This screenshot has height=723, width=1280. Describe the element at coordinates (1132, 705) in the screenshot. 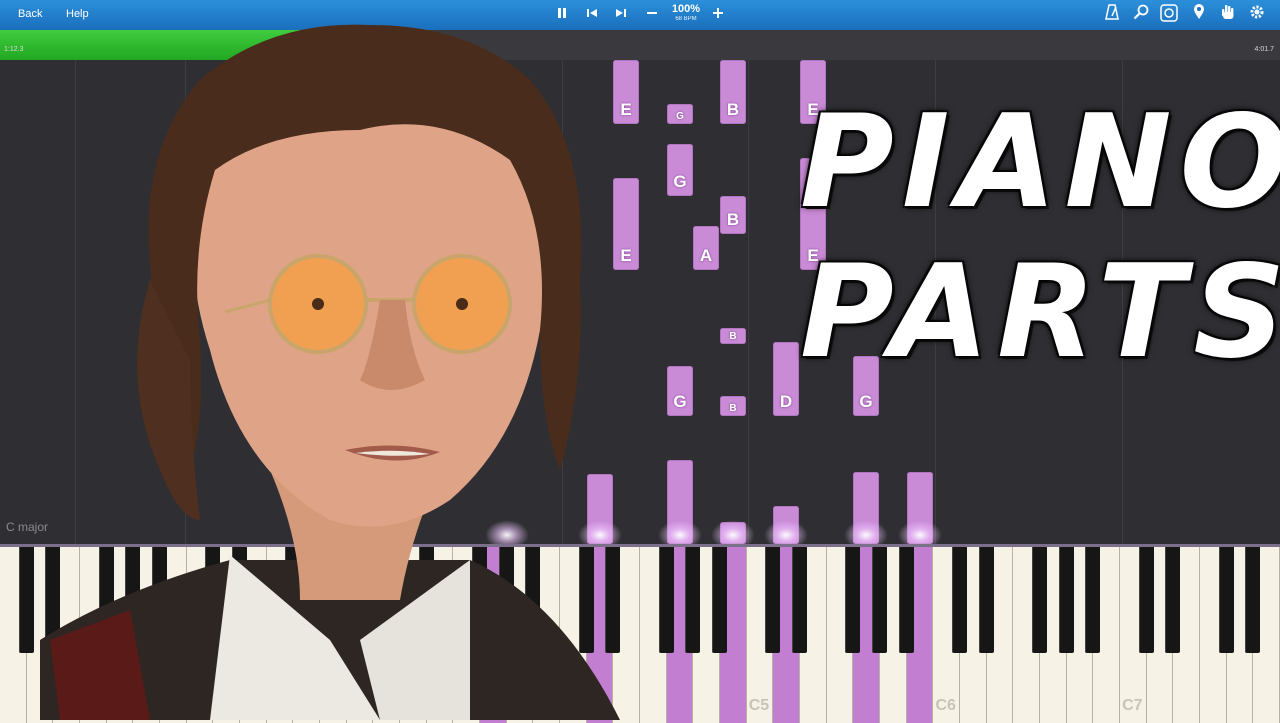

I see `octave-label: C7` at that location.